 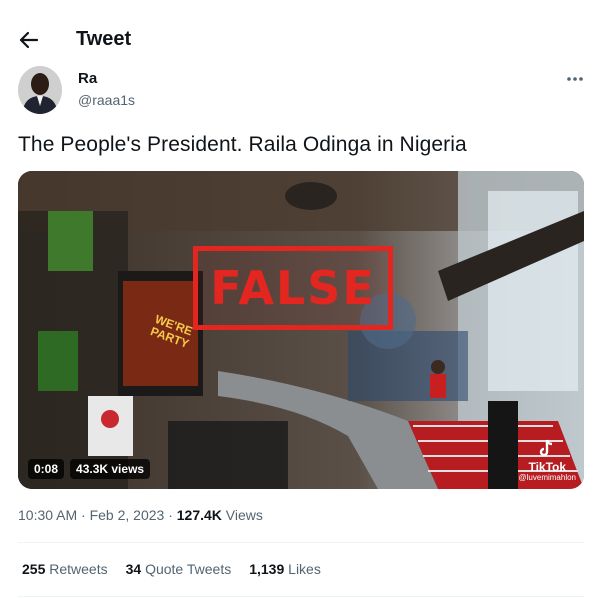 I want to click on likes-label: Likes, so click(x=304, y=569).